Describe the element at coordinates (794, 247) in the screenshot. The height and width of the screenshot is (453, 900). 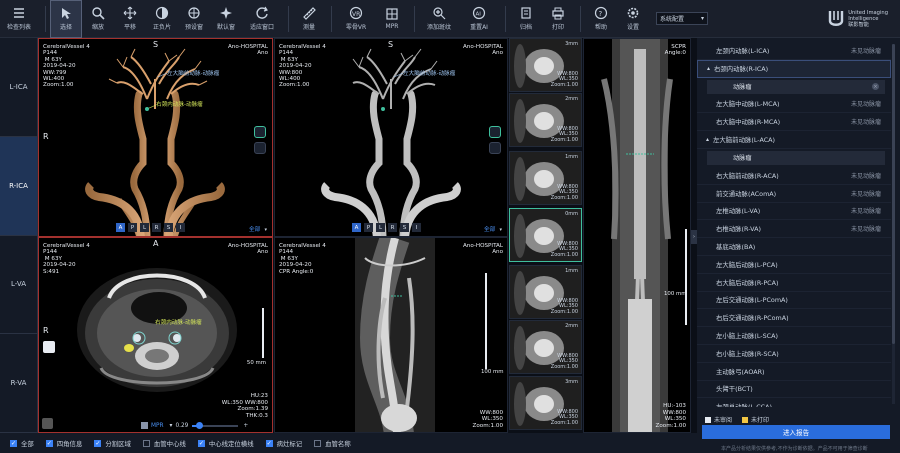
I see `vessel-list-item: 基底动脉(BA)` at that location.